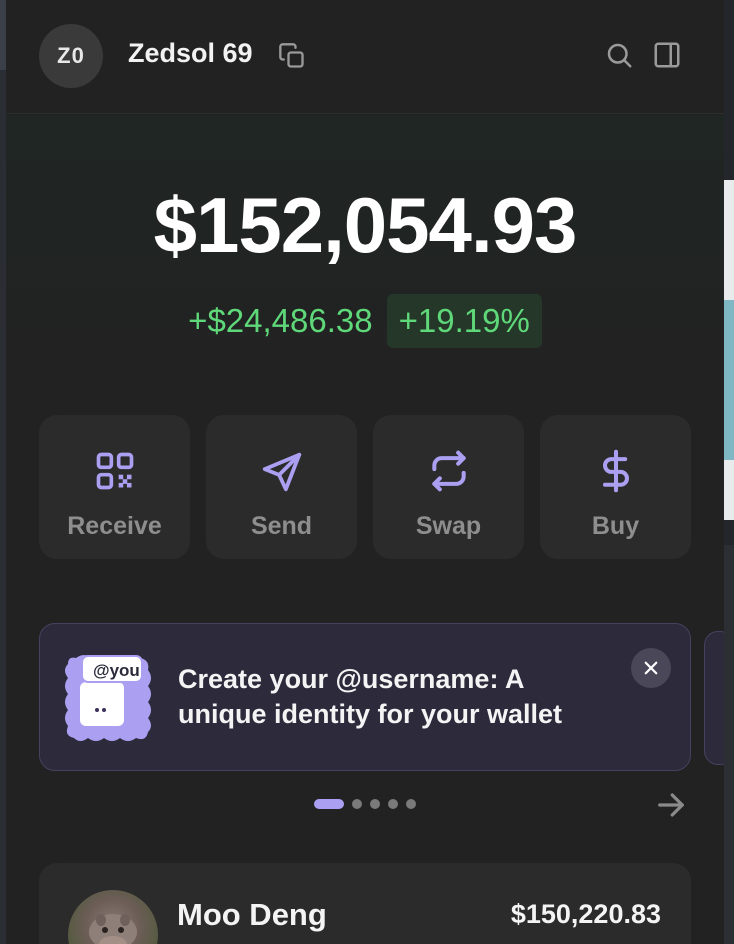  I want to click on qr-code-icon, so click(114, 471).